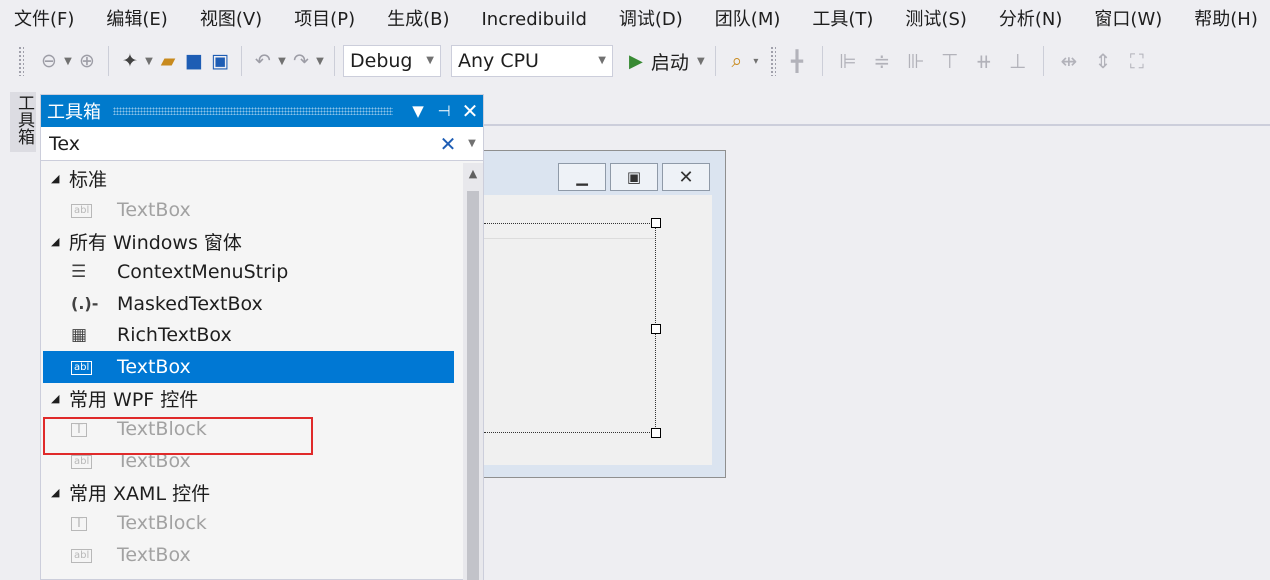 The image size is (1270, 580). I want to click on window-position-icon: ▼, so click(418, 111).